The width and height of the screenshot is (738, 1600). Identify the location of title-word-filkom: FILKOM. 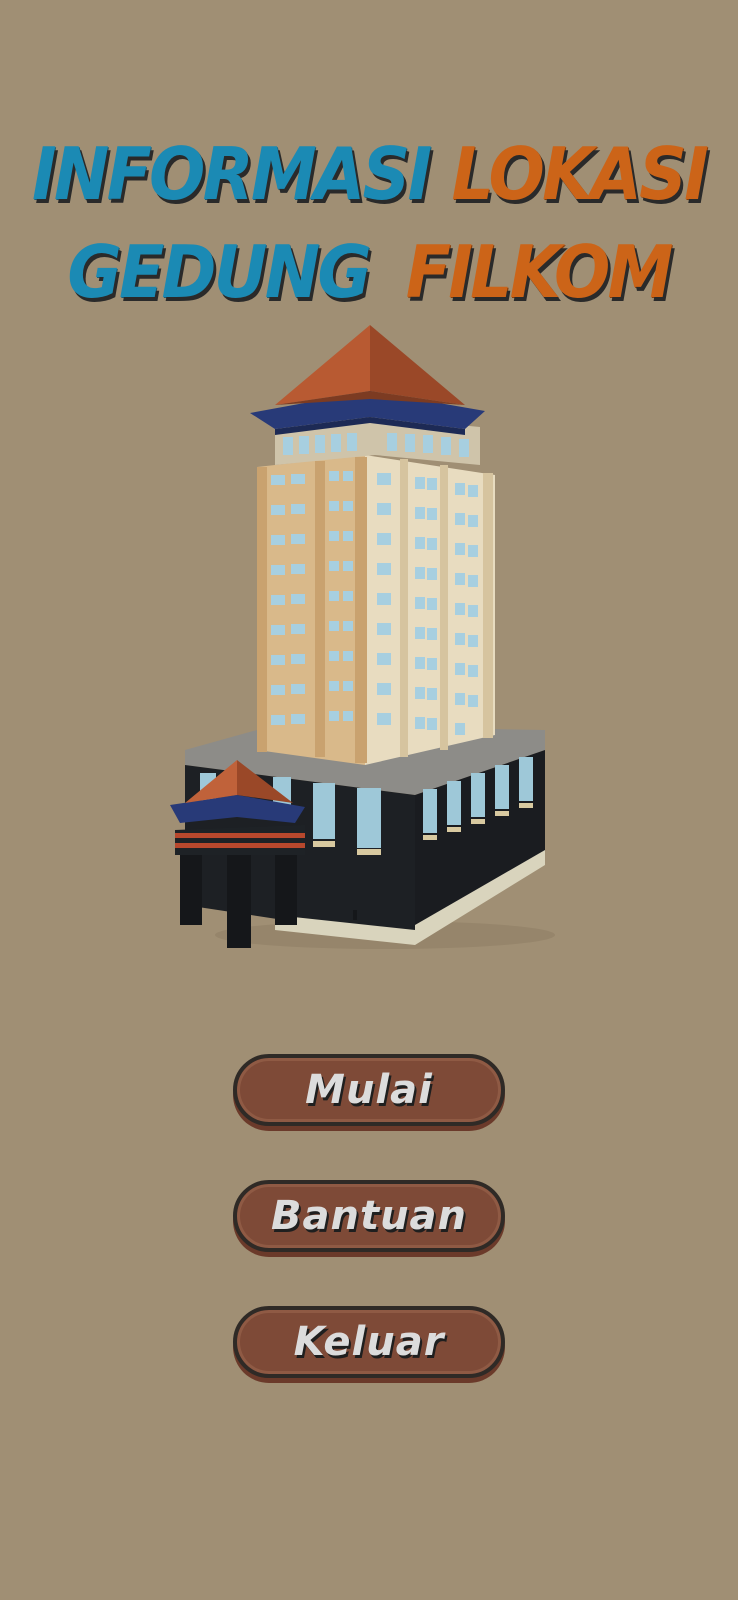
(539, 272).